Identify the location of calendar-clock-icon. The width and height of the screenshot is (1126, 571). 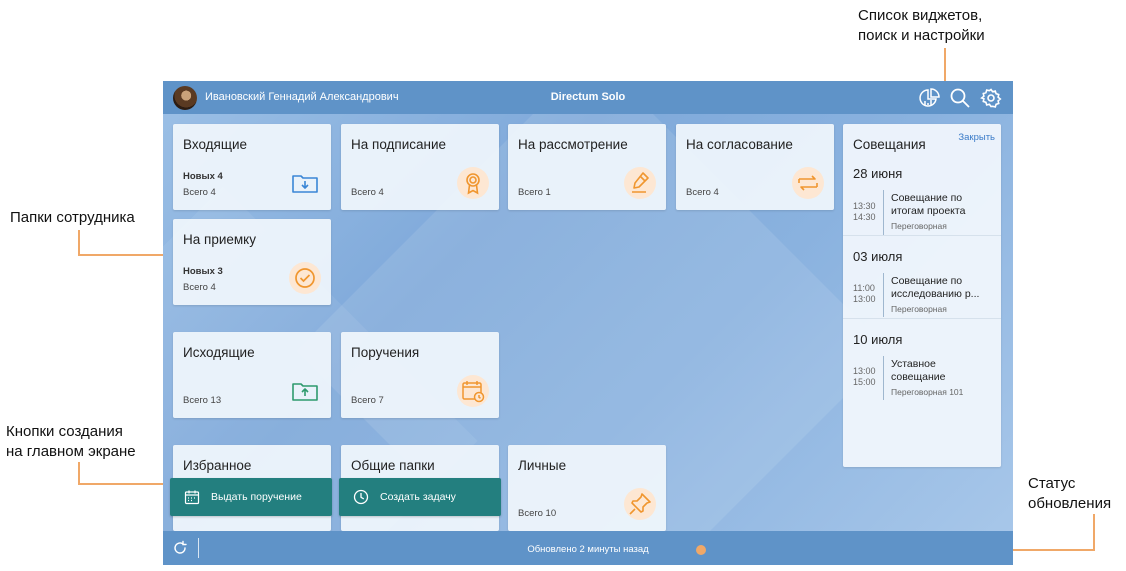
(473, 391).